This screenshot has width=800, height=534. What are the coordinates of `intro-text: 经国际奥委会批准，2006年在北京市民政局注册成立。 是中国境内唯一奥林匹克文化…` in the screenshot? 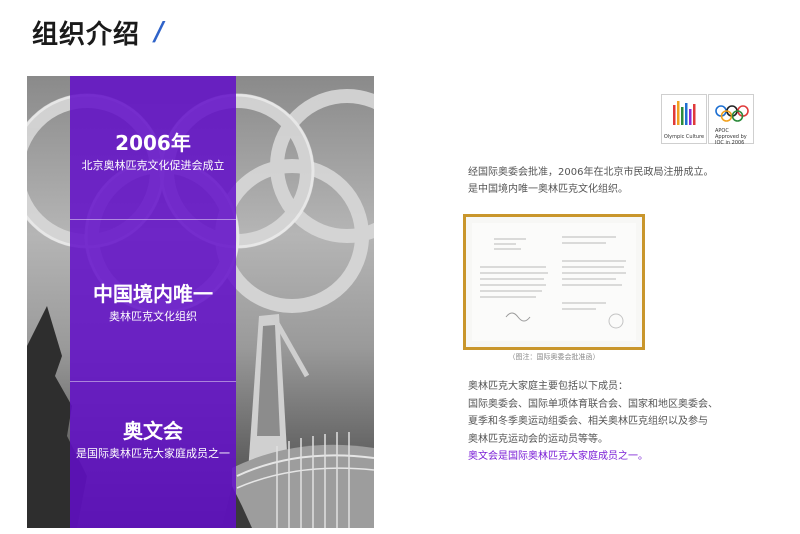 It's located at (590, 181).